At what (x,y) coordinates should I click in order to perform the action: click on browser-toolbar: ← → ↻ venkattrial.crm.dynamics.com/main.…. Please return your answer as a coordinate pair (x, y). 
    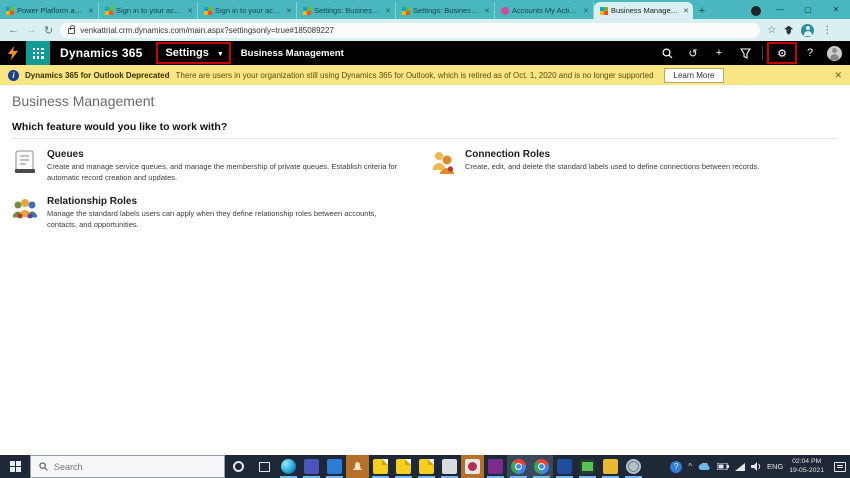
    Looking at the image, I should click on (425, 30).